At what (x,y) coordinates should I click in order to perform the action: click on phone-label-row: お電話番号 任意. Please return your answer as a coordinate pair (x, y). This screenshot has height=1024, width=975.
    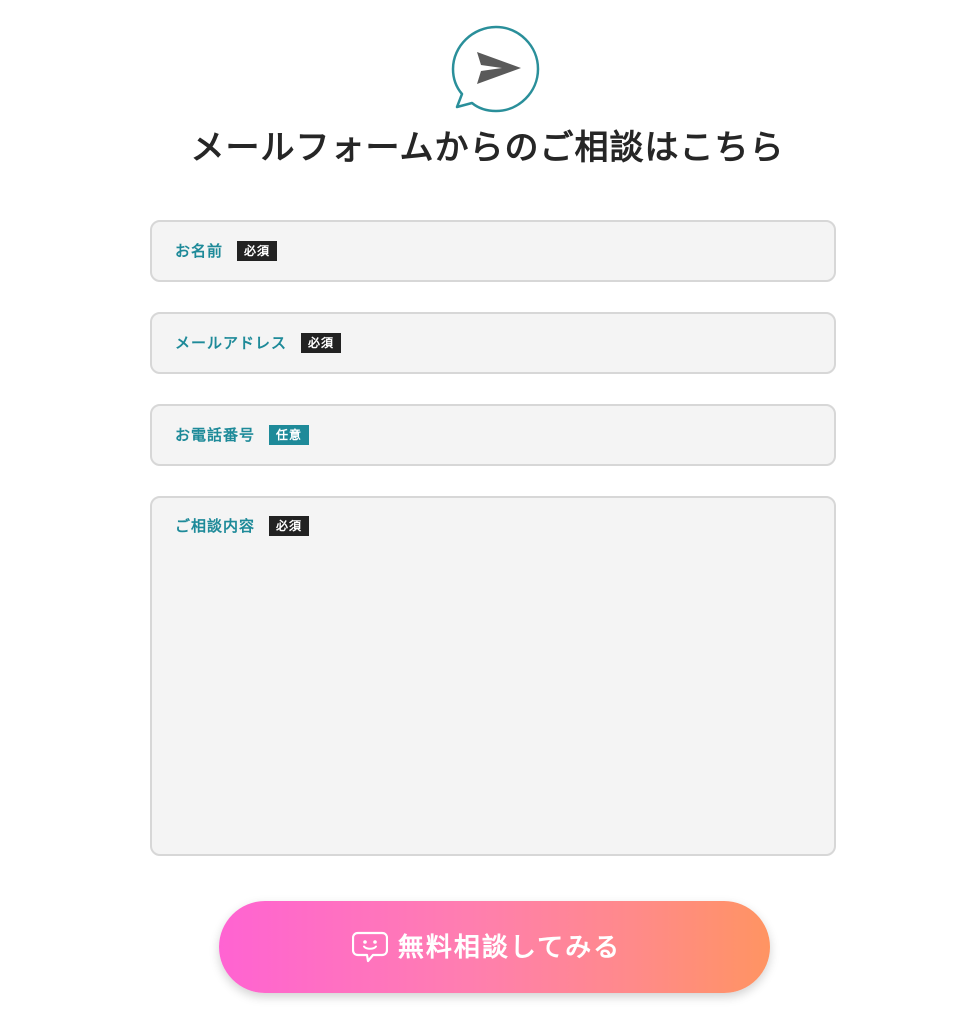
    Looking at the image, I should click on (242, 435).